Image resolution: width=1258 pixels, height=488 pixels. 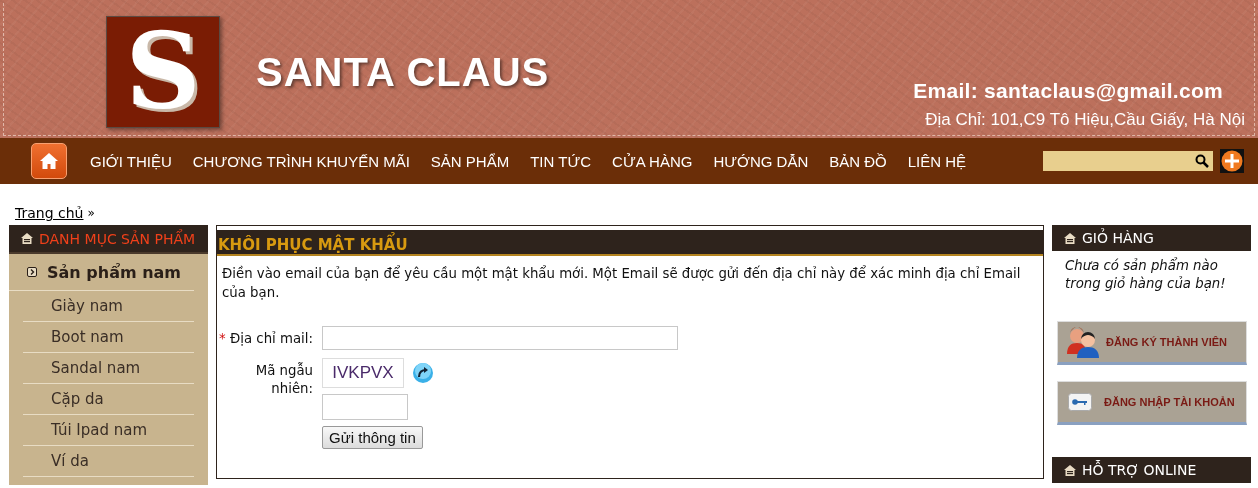 What do you see at coordinates (108, 430) in the screenshot?
I see `subcategory-item: Túi Ipad nam` at bounding box center [108, 430].